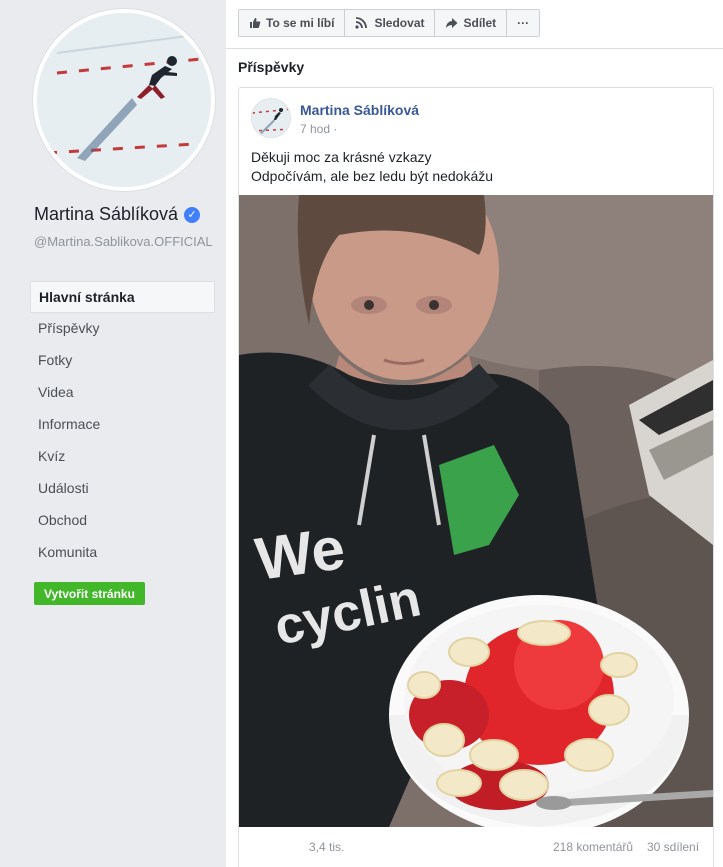 This screenshot has width=723, height=867. I want to click on like-button: To se mi líbí, so click(292, 23).